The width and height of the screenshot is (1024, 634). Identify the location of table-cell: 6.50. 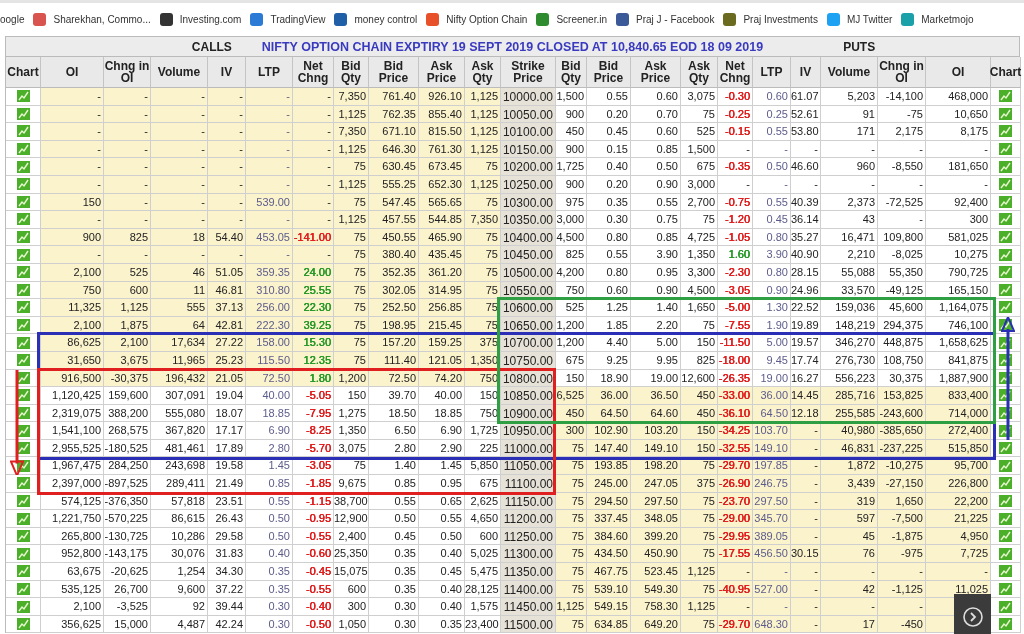
(394, 431).